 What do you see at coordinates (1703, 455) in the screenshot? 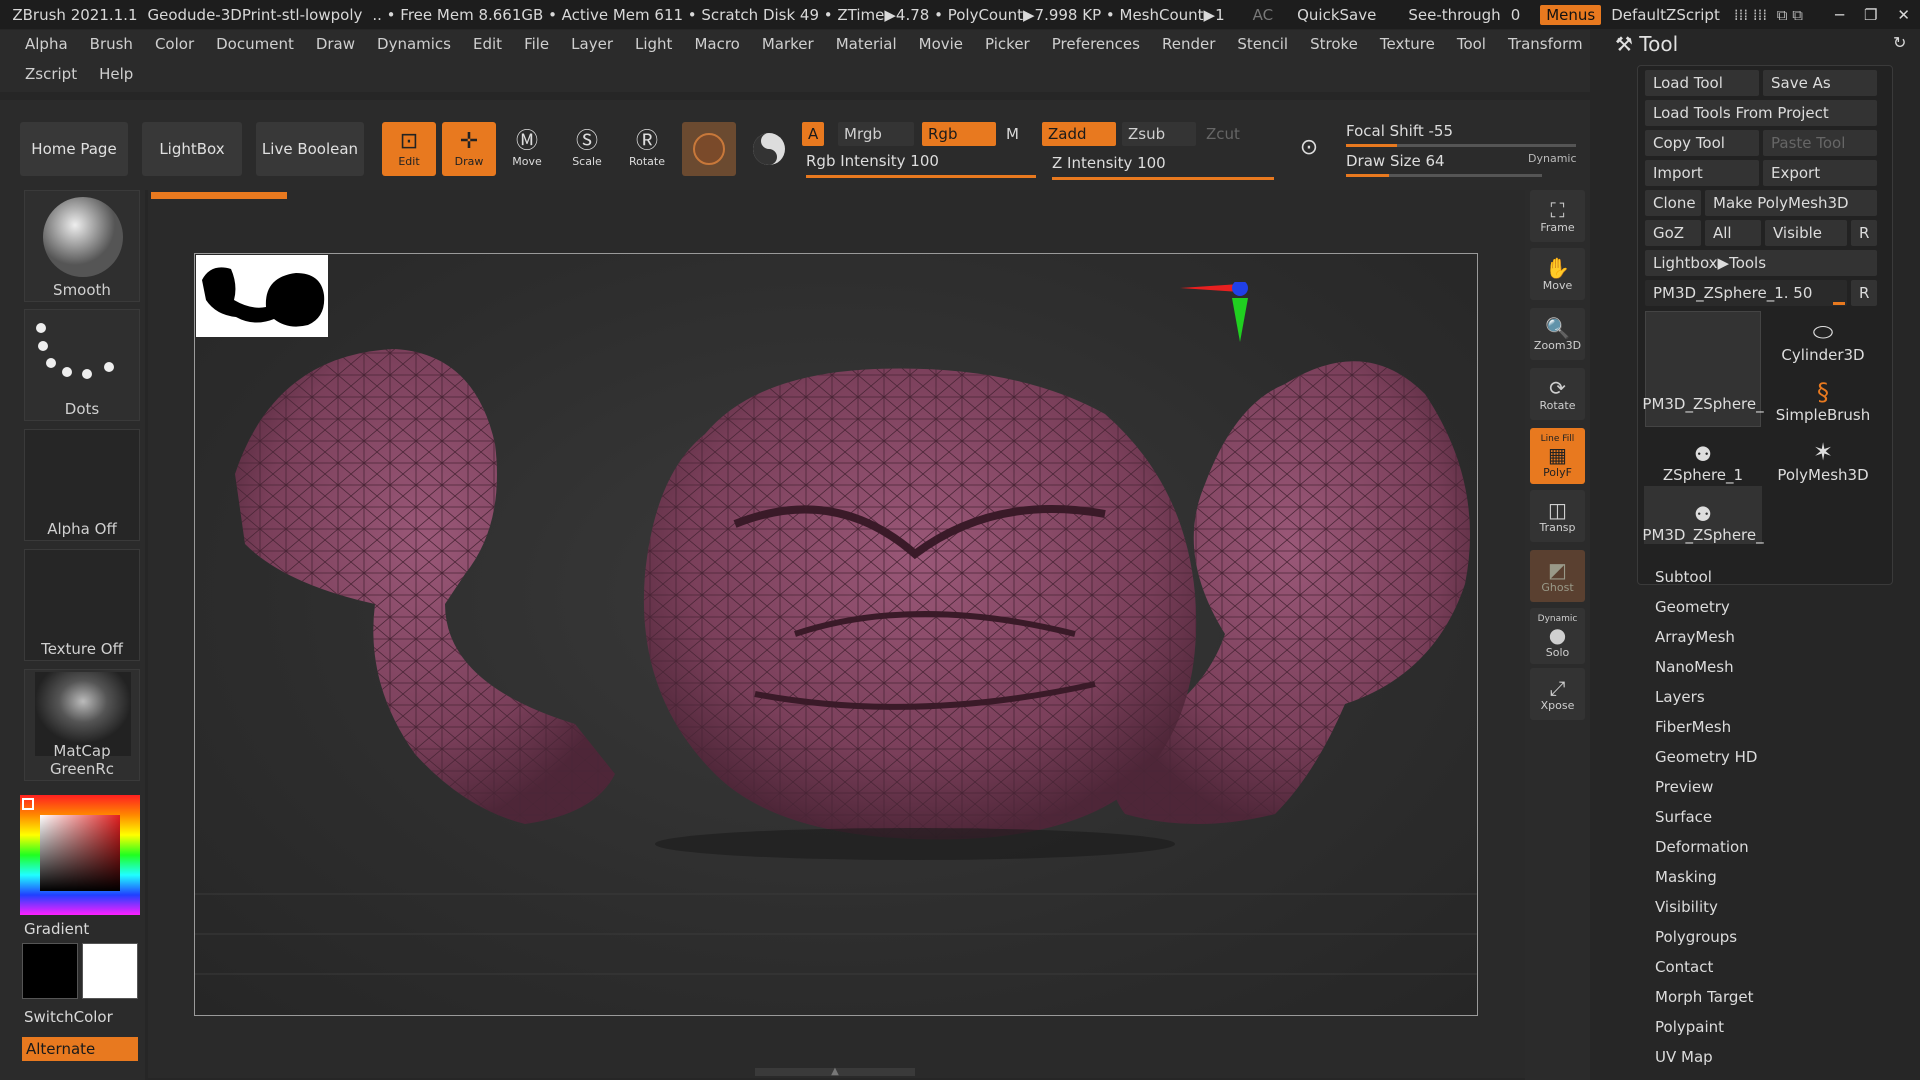
I see `tool-thumb-zsphere1: ⚉ ZSphere_1` at bounding box center [1703, 455].